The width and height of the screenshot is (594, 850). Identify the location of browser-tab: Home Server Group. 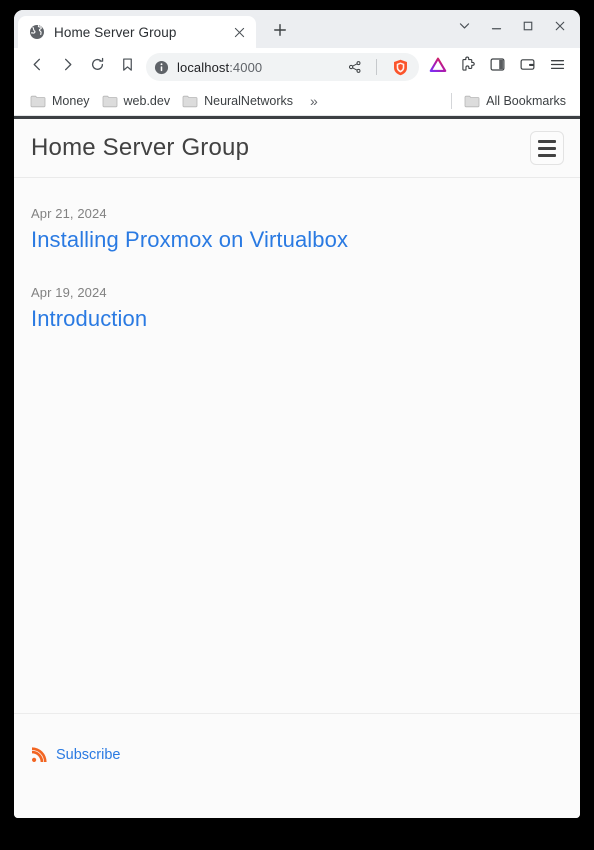
(137, 32).